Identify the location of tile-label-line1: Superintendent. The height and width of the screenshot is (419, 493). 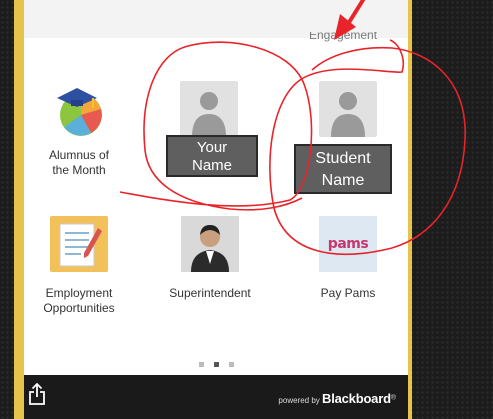
(210, 293).